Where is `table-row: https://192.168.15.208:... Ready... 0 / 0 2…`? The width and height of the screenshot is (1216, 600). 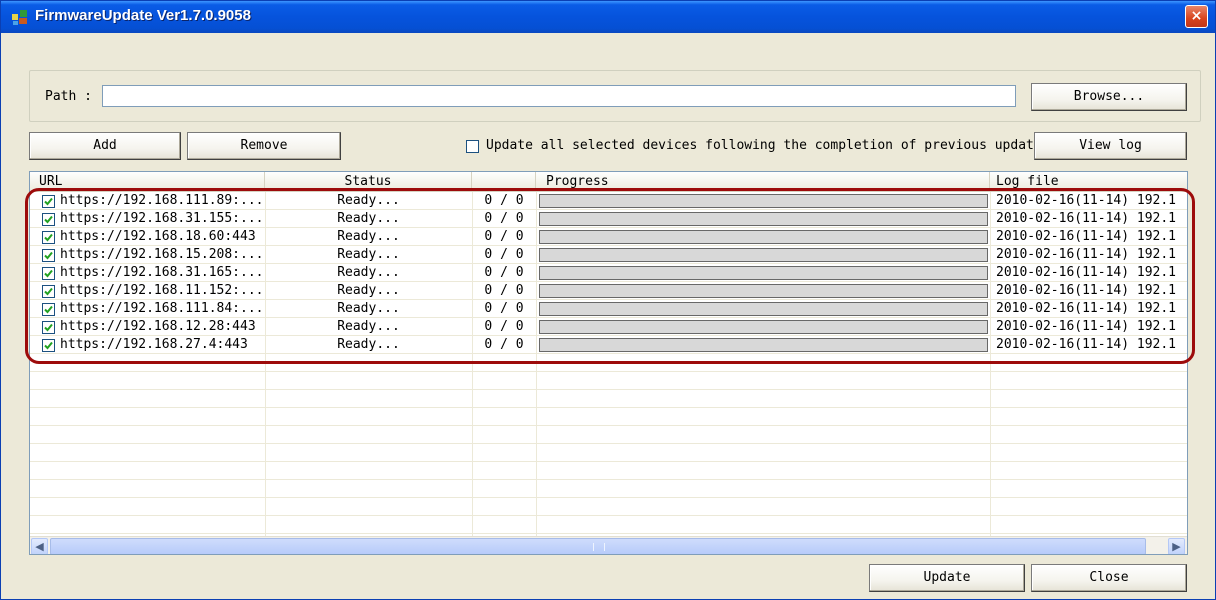 table-row: https://192.168.15.208:... Ready... 0 / 0 2… is located at coordinates (608, 255).